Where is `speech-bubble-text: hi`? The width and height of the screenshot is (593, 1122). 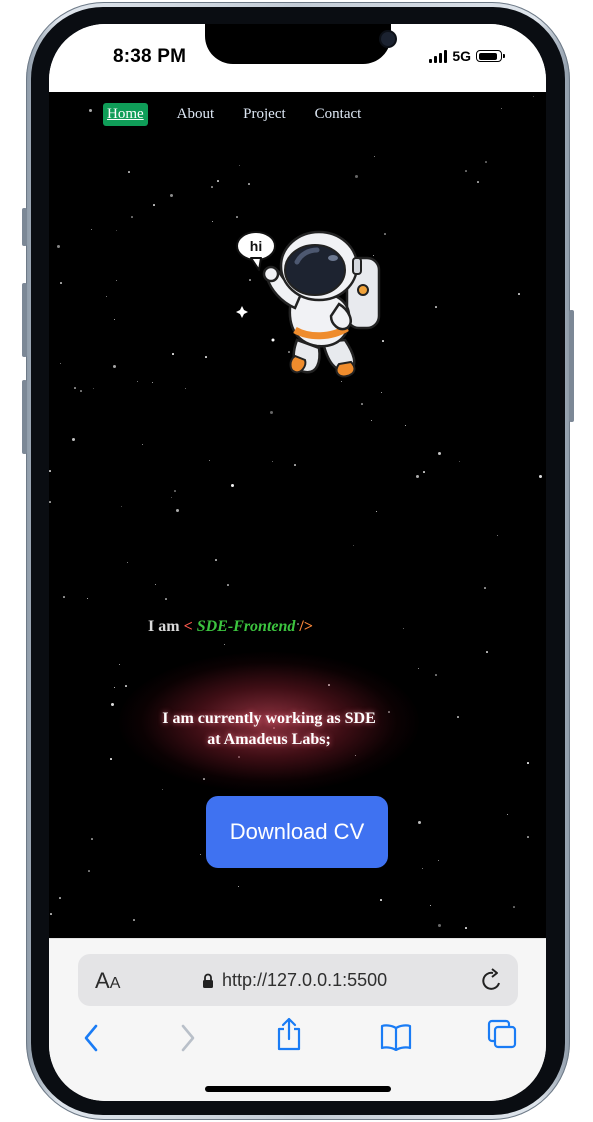
speech-bubble-text: hi is located at coordinates (256, 246).